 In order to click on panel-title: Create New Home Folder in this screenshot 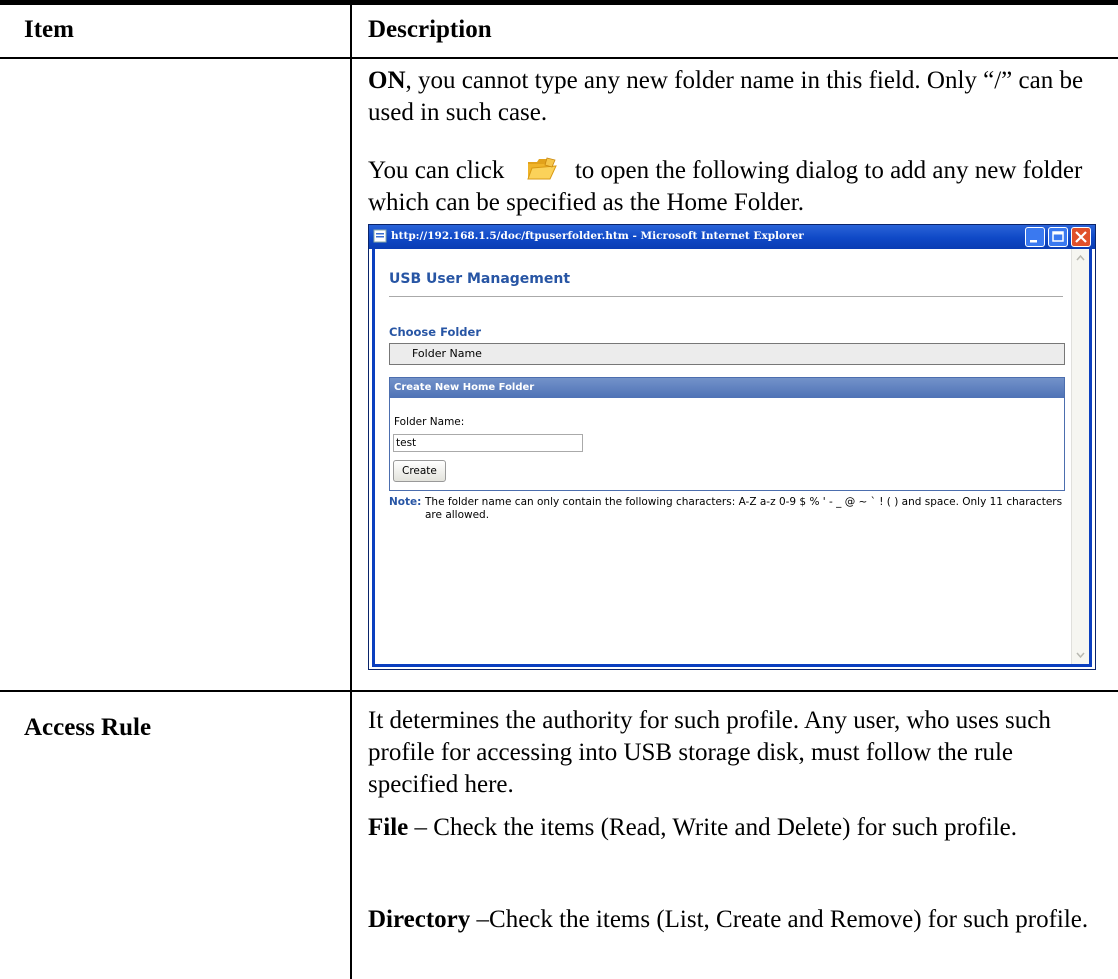, I will do `click(464, 387)`.